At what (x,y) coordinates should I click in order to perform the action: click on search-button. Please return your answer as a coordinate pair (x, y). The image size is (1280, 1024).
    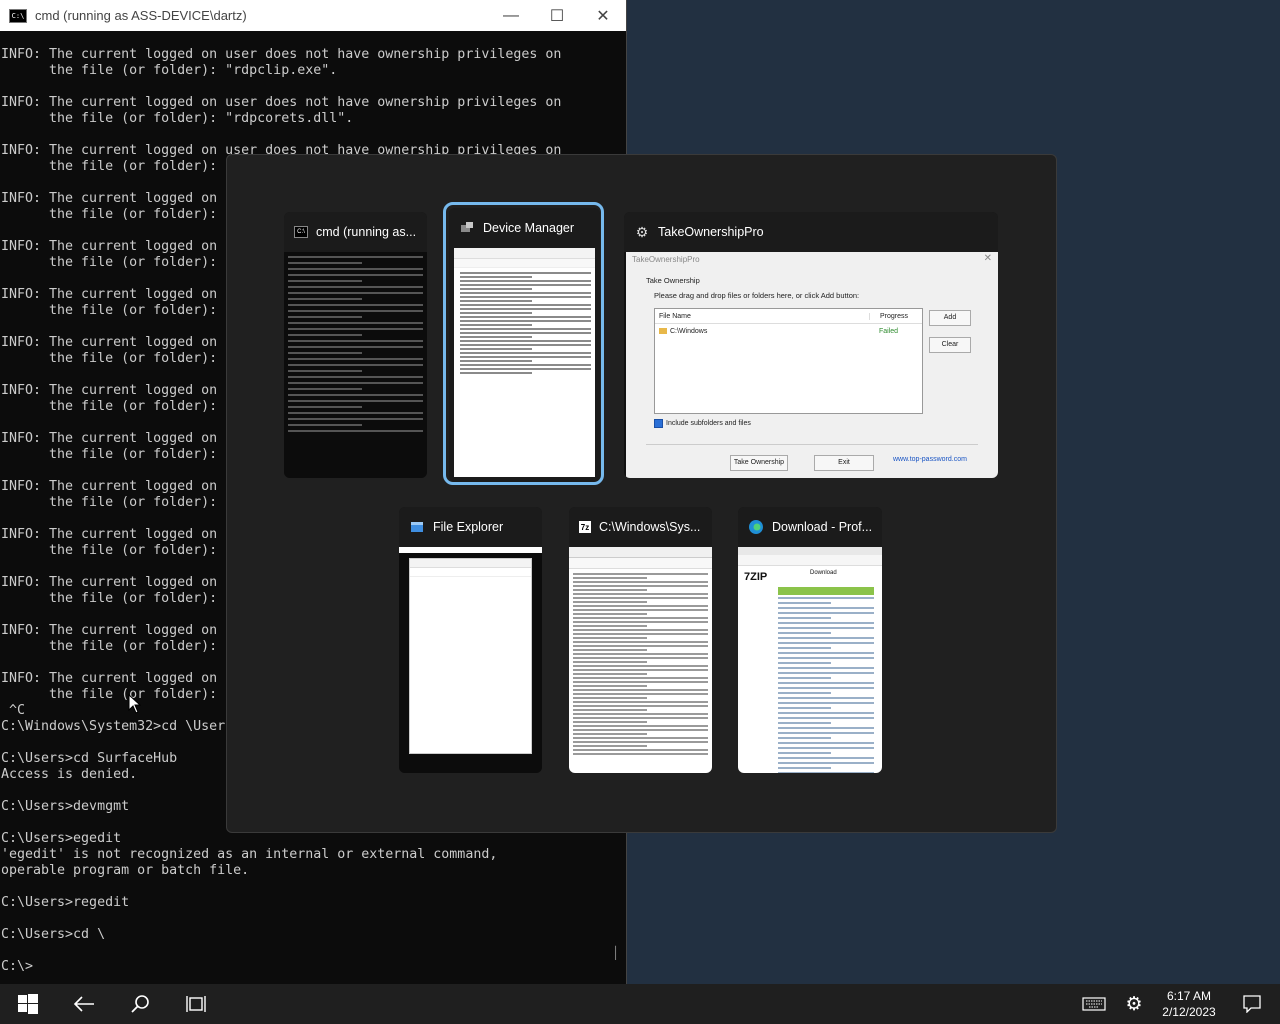
    Looking at the image, I should click on (140, 1004).